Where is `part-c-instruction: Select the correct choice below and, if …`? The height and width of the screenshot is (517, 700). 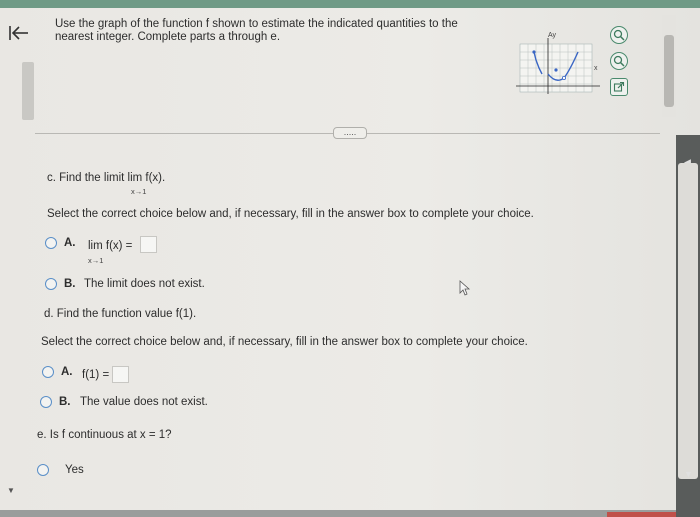
part-c-instruction: Select the correct choice below and, if … is located at coordinates (290, 214).